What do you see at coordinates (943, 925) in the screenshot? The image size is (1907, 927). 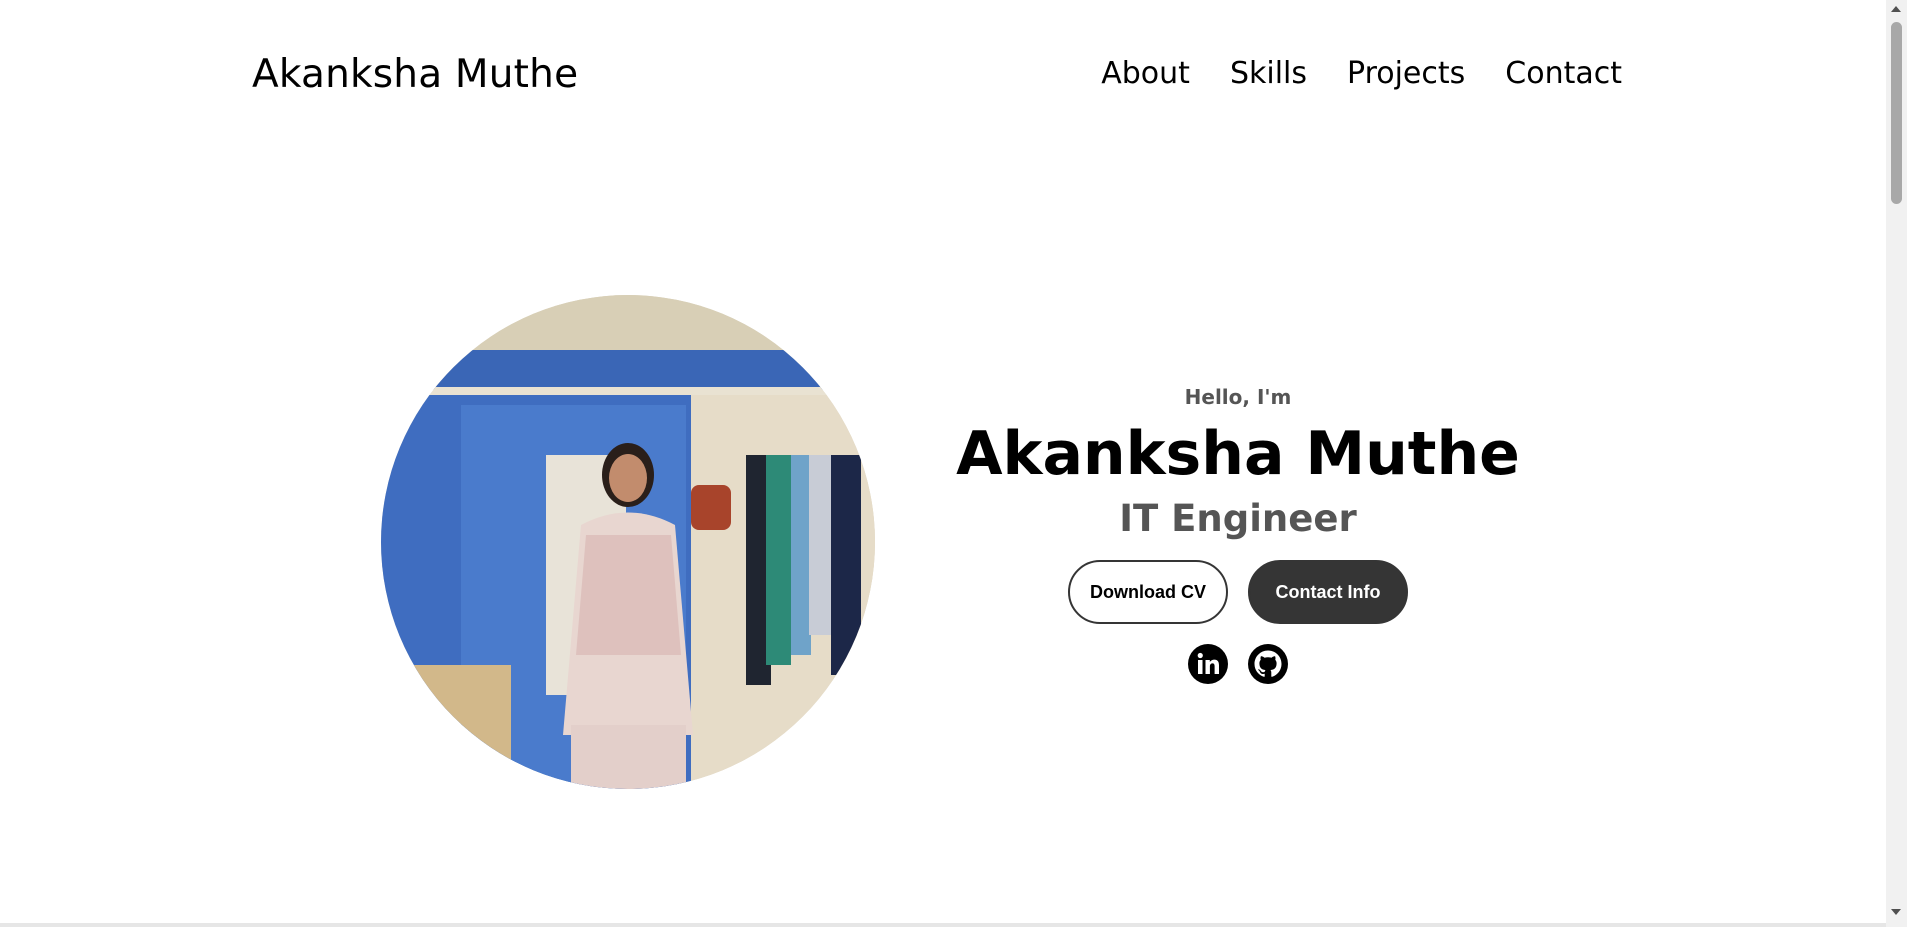 I see `horizontal-scrollbar` at bounding box center [943, 925].